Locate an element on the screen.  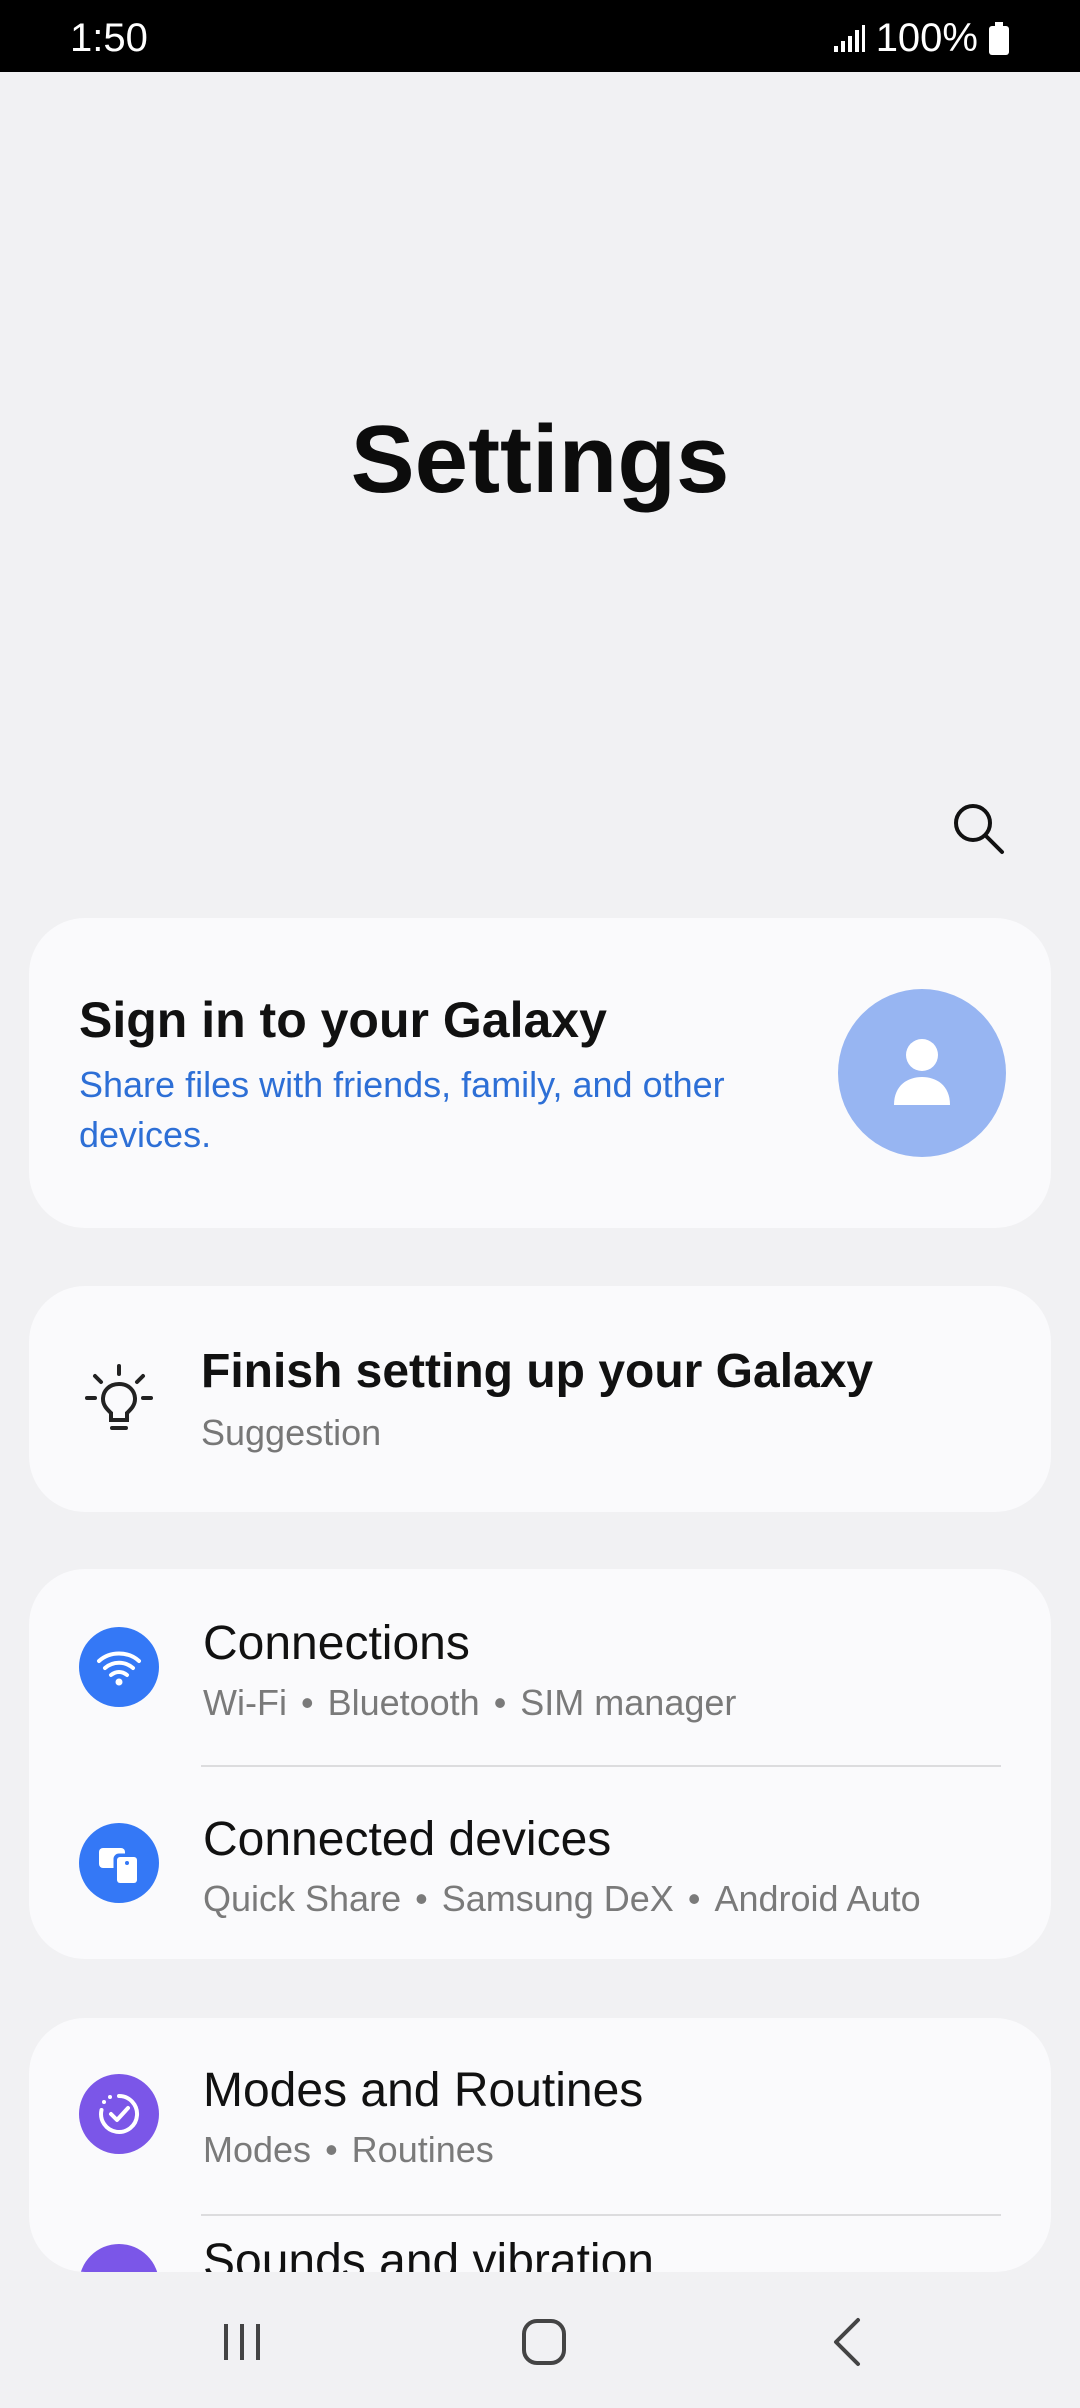
signin-title: Sign in to your Galaxy is located at coordinates (343, 1020).